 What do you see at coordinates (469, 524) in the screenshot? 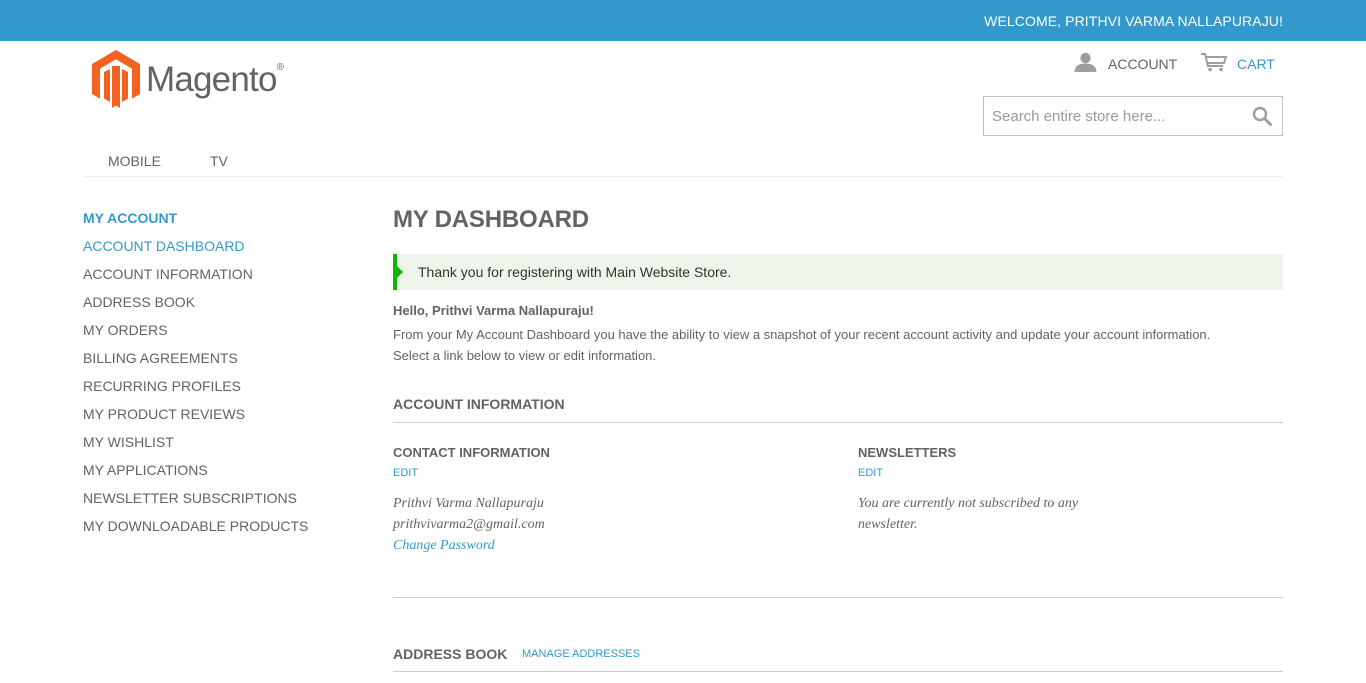
I see `contact-email: prithvivarma2@gmail.com` at bounding box center [469, 524].